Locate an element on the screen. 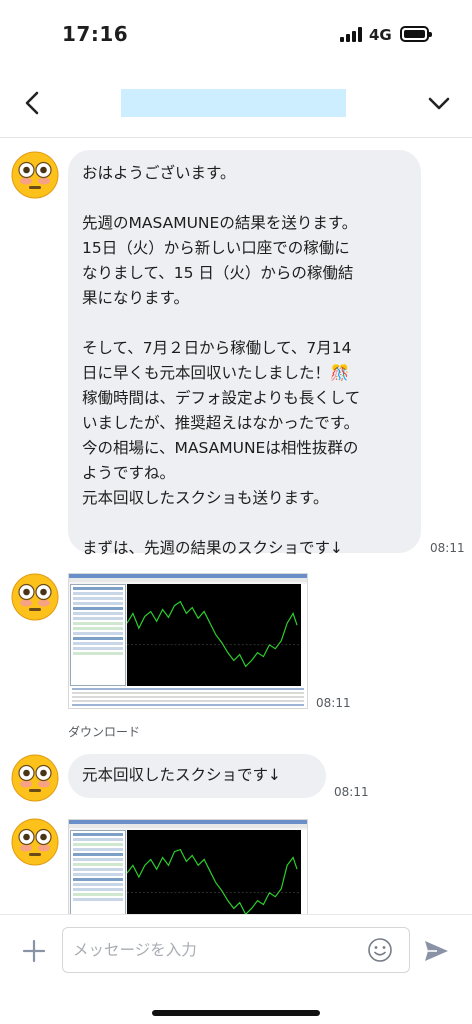  message-line: 日に早くも元本回収いたしました！🎊 is located at coordinates (216, 373).